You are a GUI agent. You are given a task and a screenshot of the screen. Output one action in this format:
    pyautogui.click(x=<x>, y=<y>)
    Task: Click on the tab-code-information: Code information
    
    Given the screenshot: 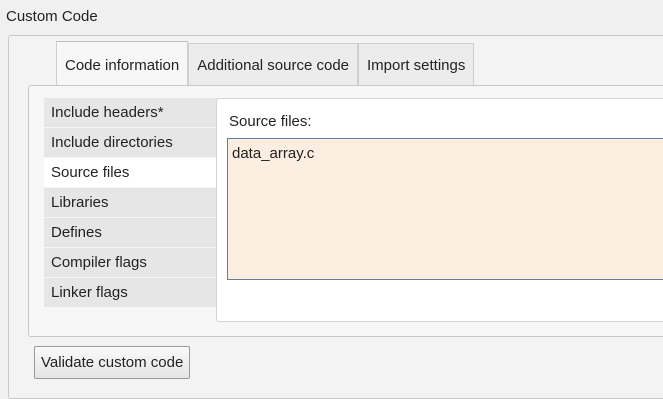 What is the action you would take?
    pyautogui.click(x=122, y=64)
    